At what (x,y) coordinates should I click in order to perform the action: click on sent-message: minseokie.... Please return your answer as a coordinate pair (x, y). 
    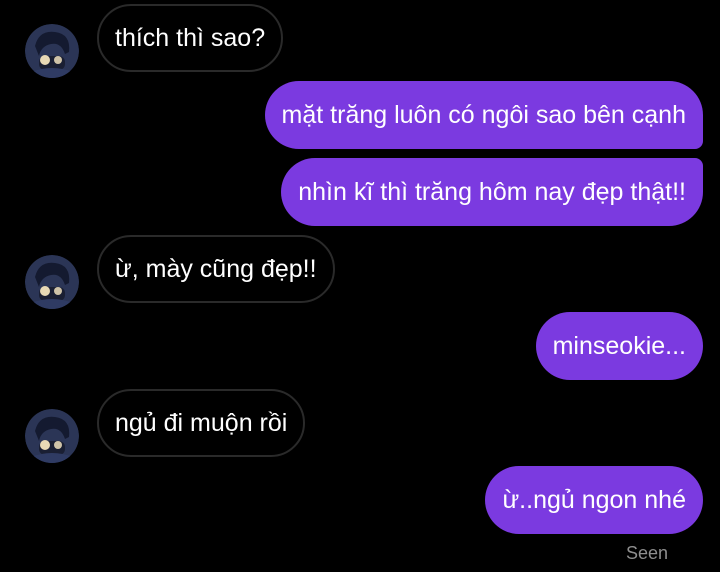
    Looking at the image, I should click on (619, 346).